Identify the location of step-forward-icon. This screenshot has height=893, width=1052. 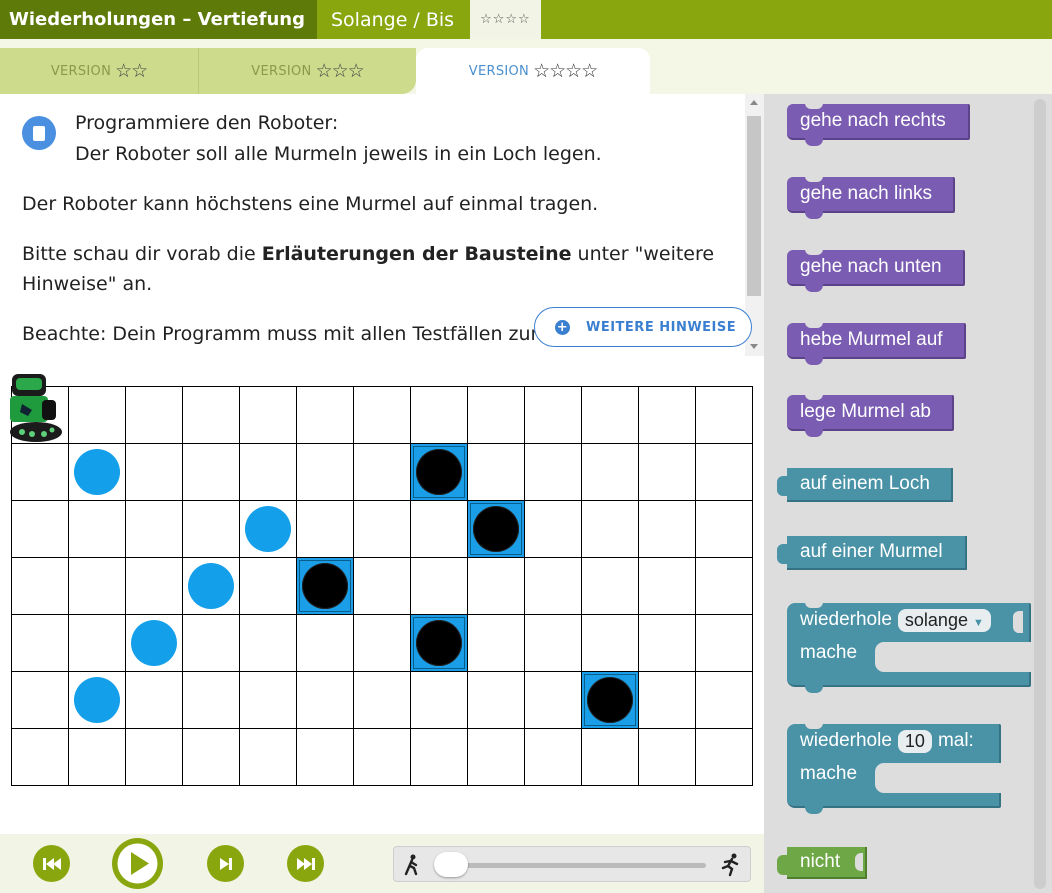
(225, 863).